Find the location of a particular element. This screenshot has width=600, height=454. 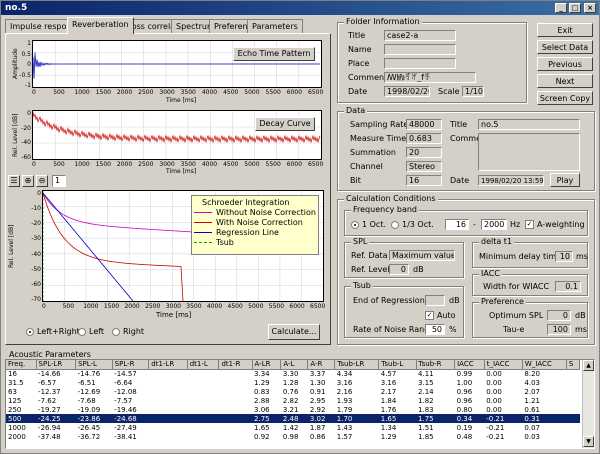

tick-label: 500 is located at coordinates (68, 306).